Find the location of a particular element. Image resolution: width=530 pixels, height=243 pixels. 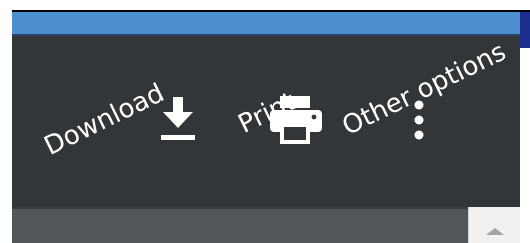

scroll-up-arrow-icon is located at coordinates (495, 231).